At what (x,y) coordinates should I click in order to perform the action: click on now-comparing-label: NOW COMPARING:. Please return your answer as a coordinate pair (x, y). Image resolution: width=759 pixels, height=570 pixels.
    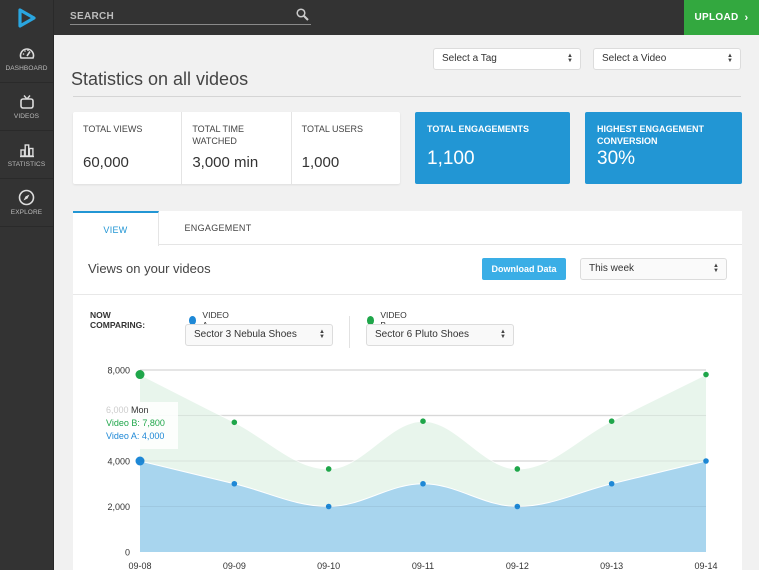
    Looking at the image, I should click on (118, 320).